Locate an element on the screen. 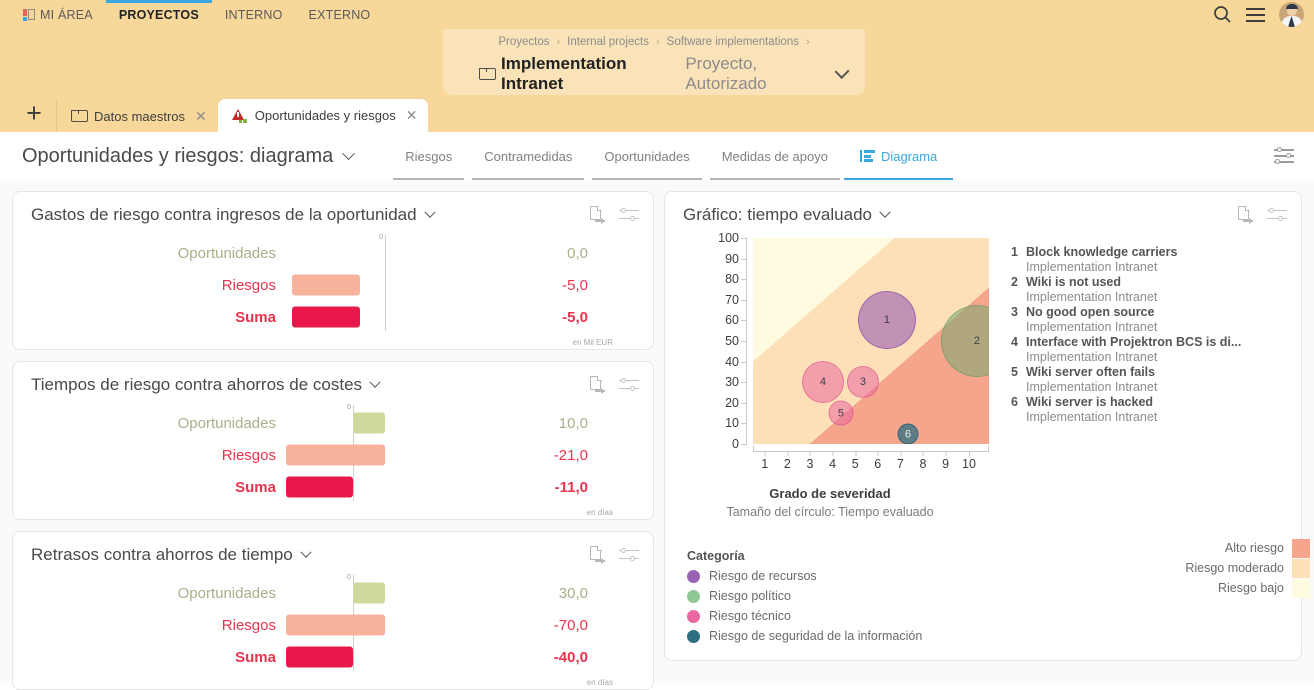  legend-item: Alto riesgo is located at coordinates (1190, 548).